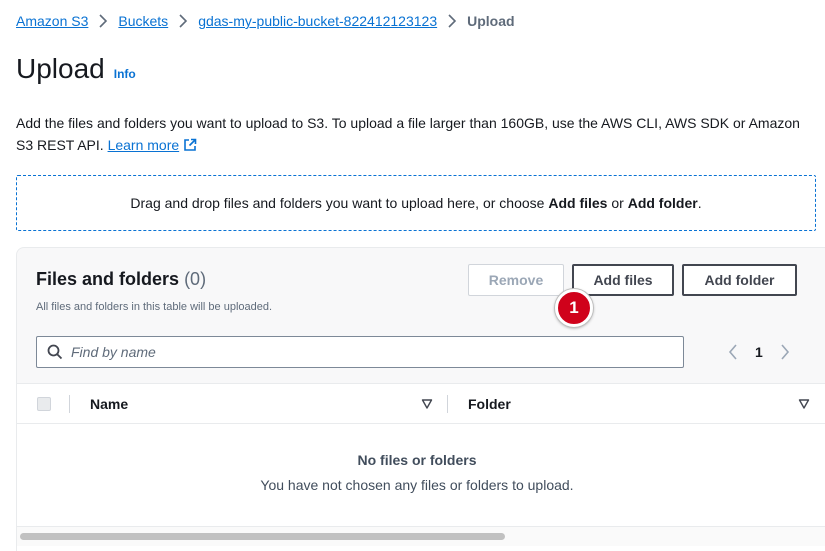  What do you see at coordinates (489, 404) in the screenshot?
I see `column-header-folder: Folder` at bounding box center [489, 404].